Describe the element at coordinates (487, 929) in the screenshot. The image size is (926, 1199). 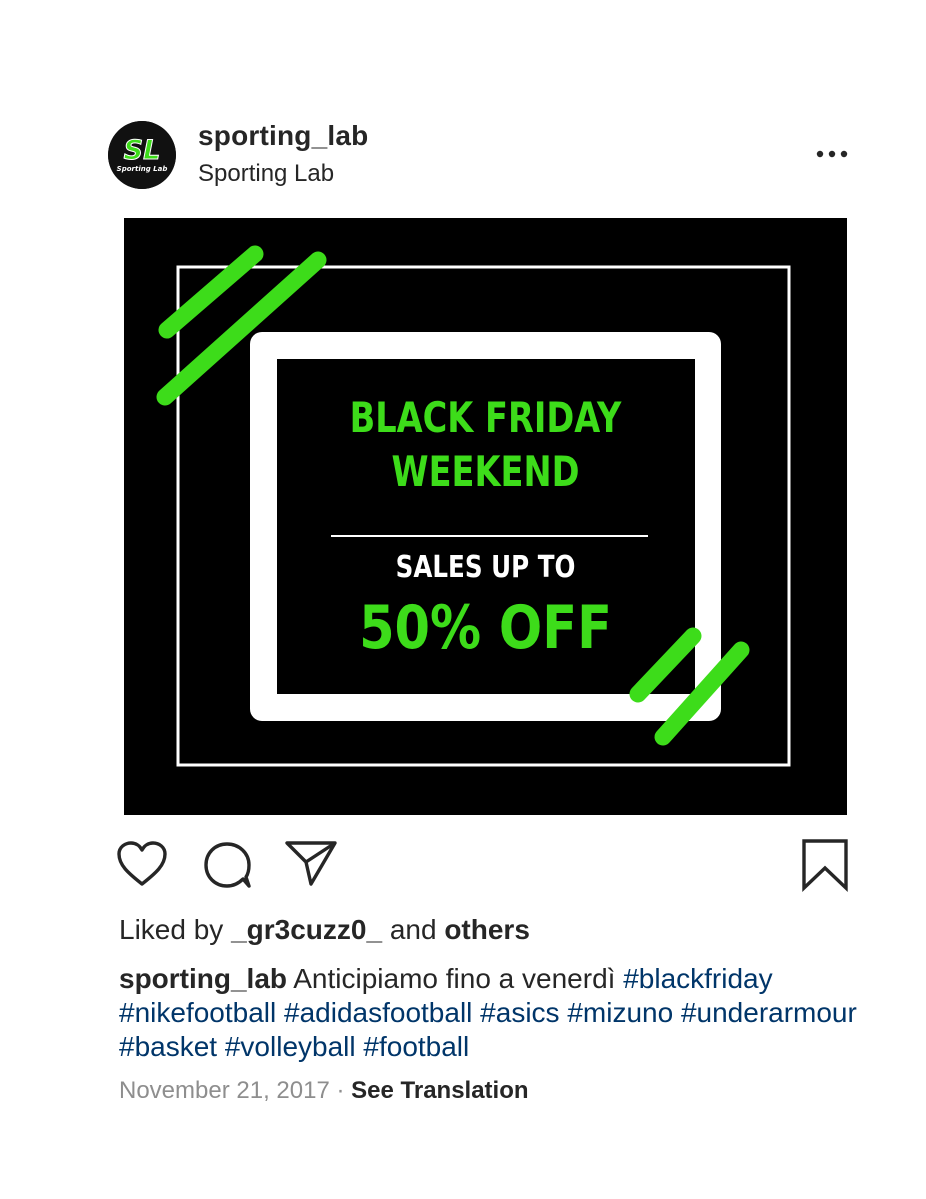
I see `likes-others-link: others` at that location.